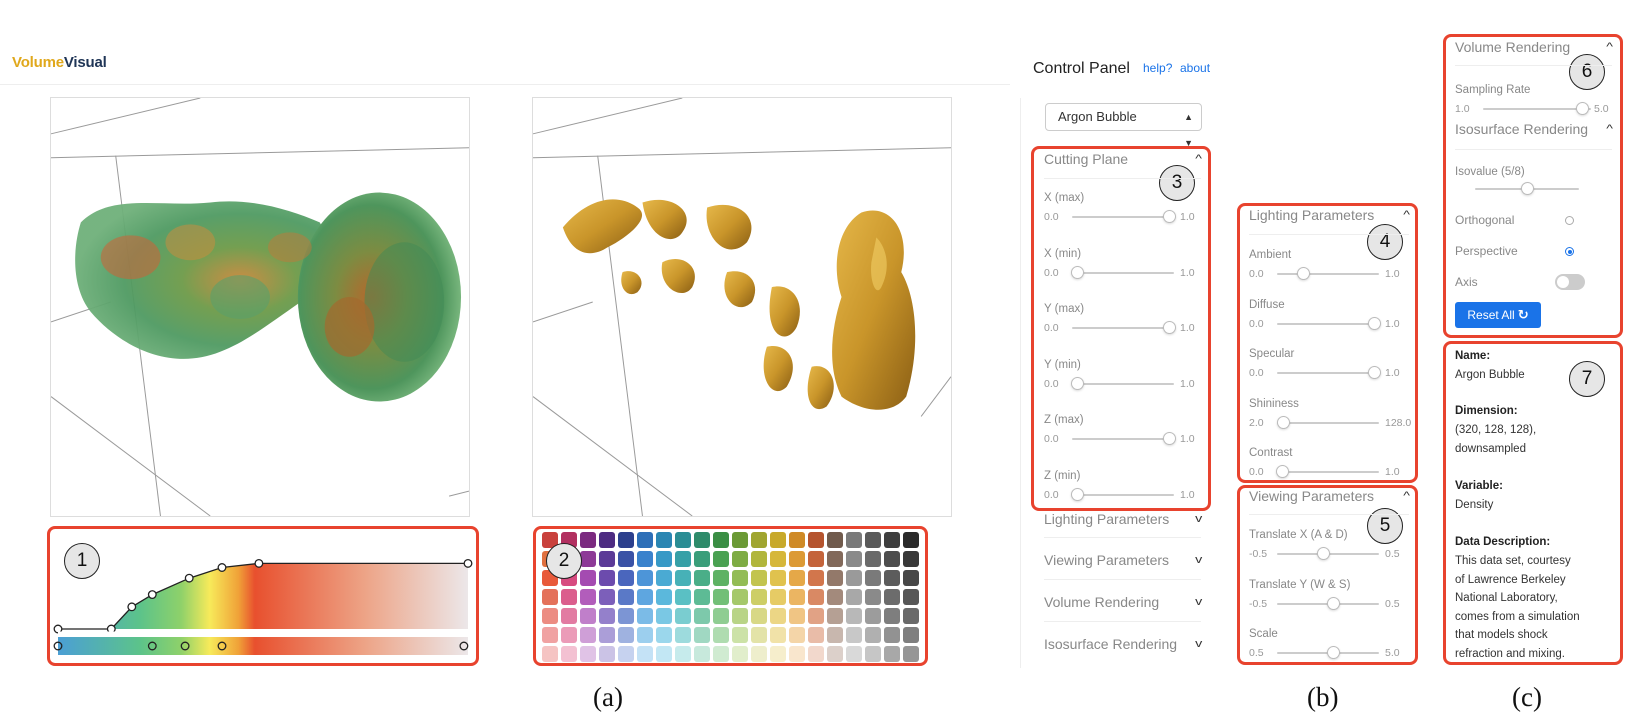 This screenshot has width=1640, height=728. I want to click on lighting-parameters-panel: 4, so click(1327, 343).